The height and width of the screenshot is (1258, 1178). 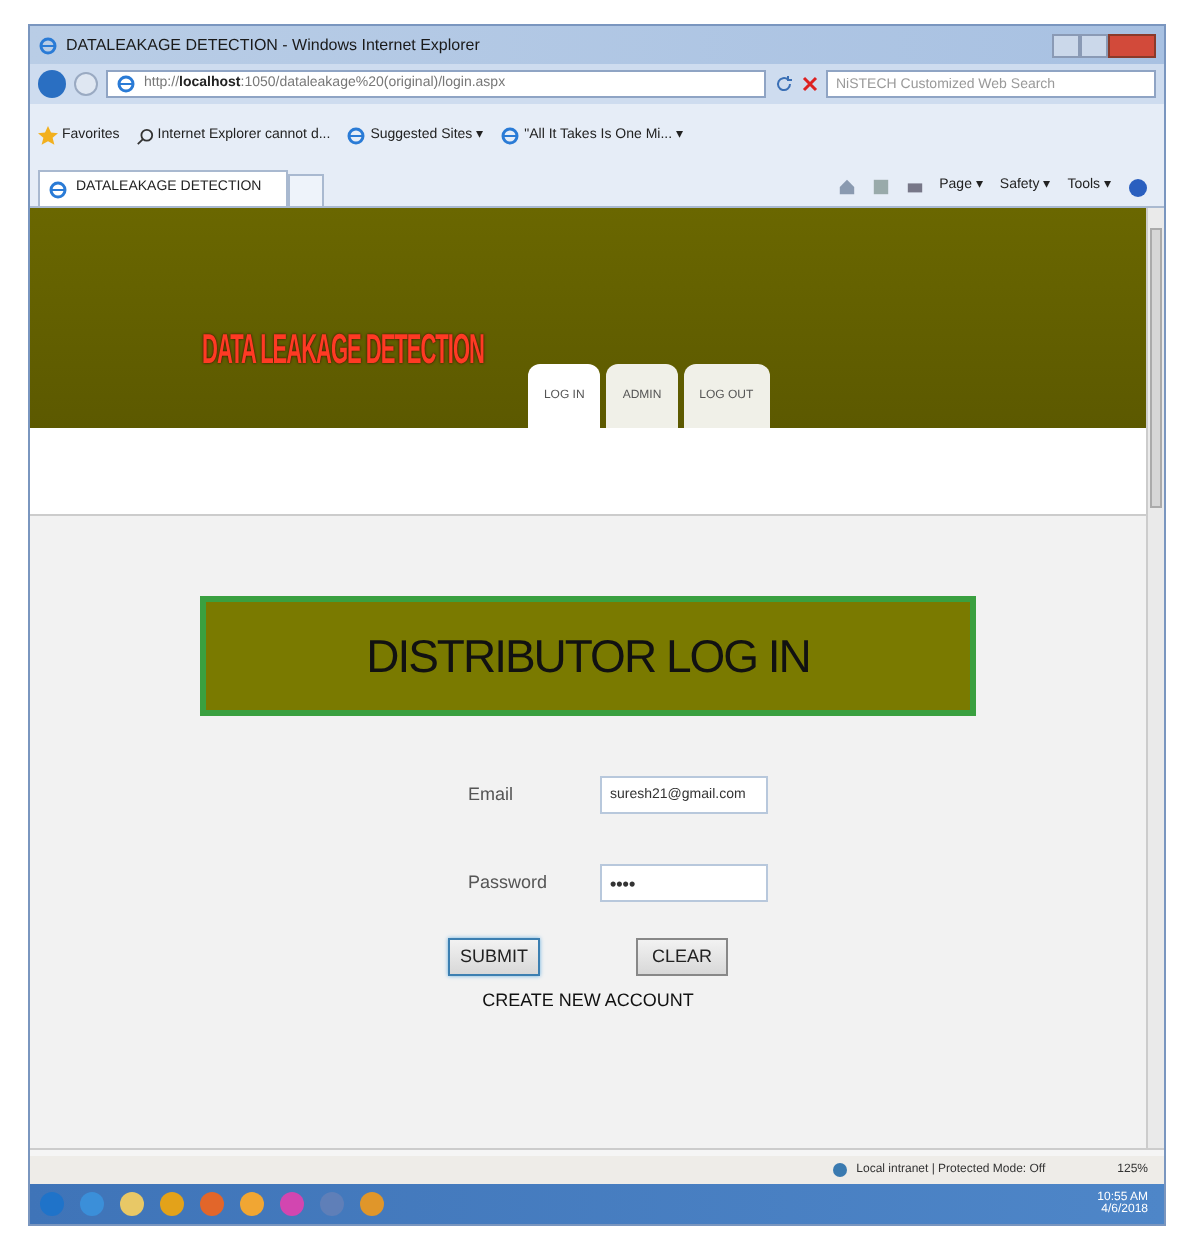 I want to click on new-tab-button, so click(x=306, y=190).